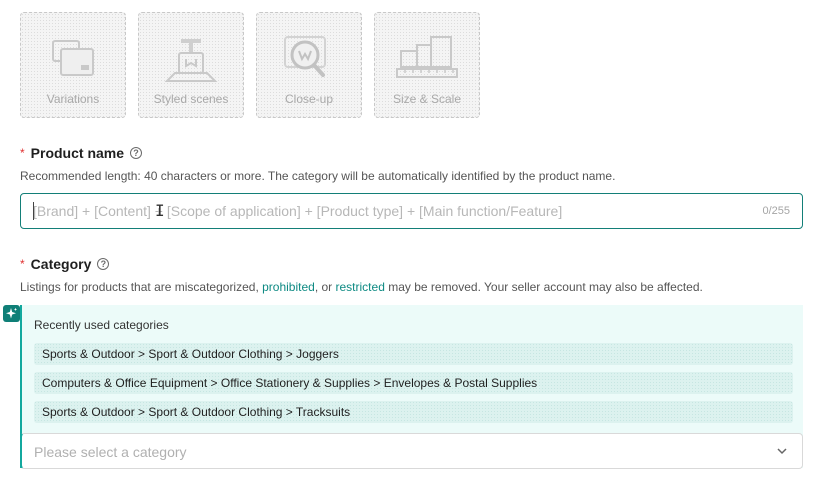 The width and height of the screenshot is (824, 494). I want to click on prohibited-link: prohibited, so click(288, 287).